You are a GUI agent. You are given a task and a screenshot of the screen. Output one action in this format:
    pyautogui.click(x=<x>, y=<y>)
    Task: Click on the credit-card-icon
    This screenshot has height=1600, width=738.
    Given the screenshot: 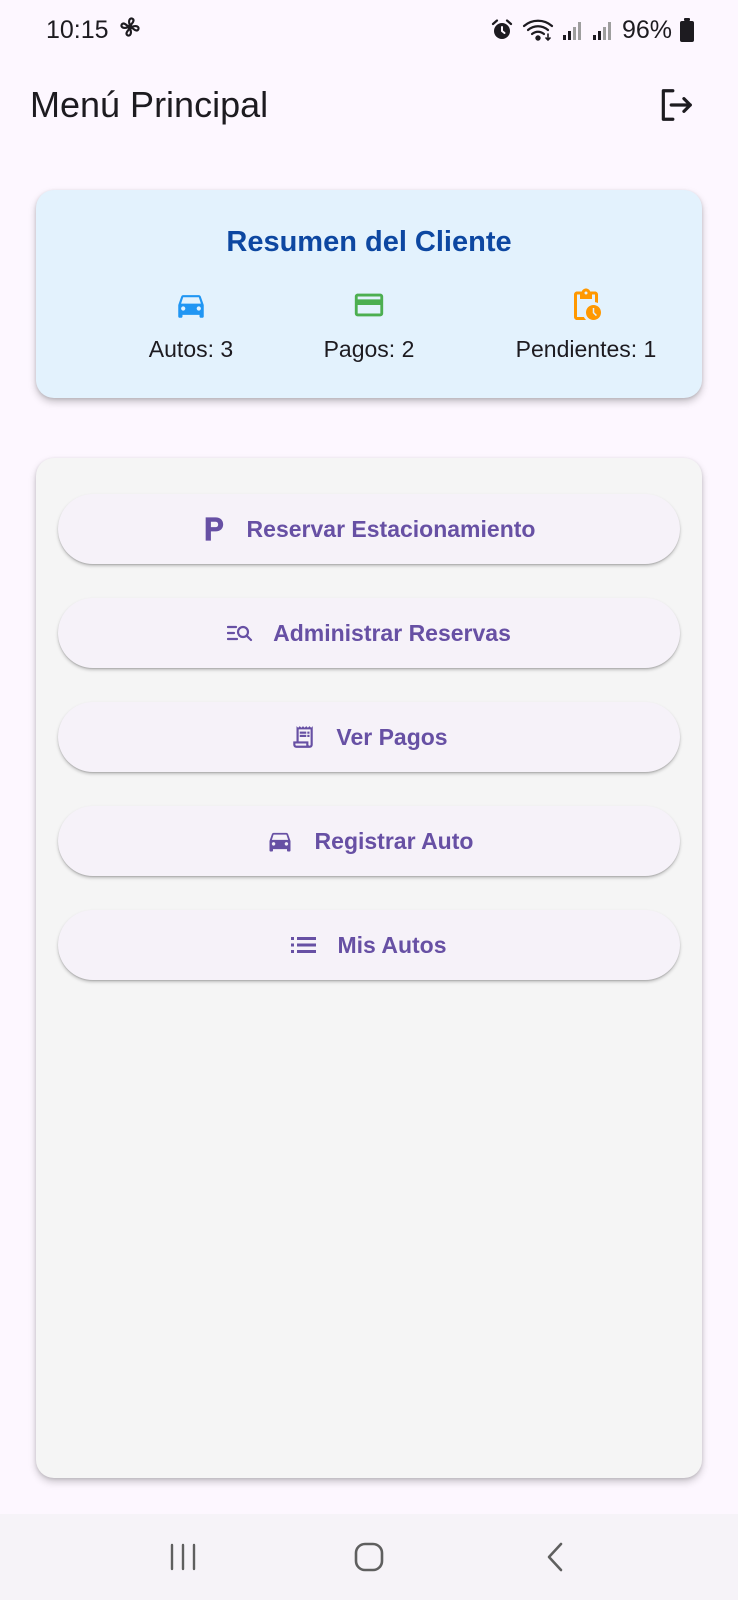 What is the action you would take?
    pyautogui.click(x=369, y=305)
    